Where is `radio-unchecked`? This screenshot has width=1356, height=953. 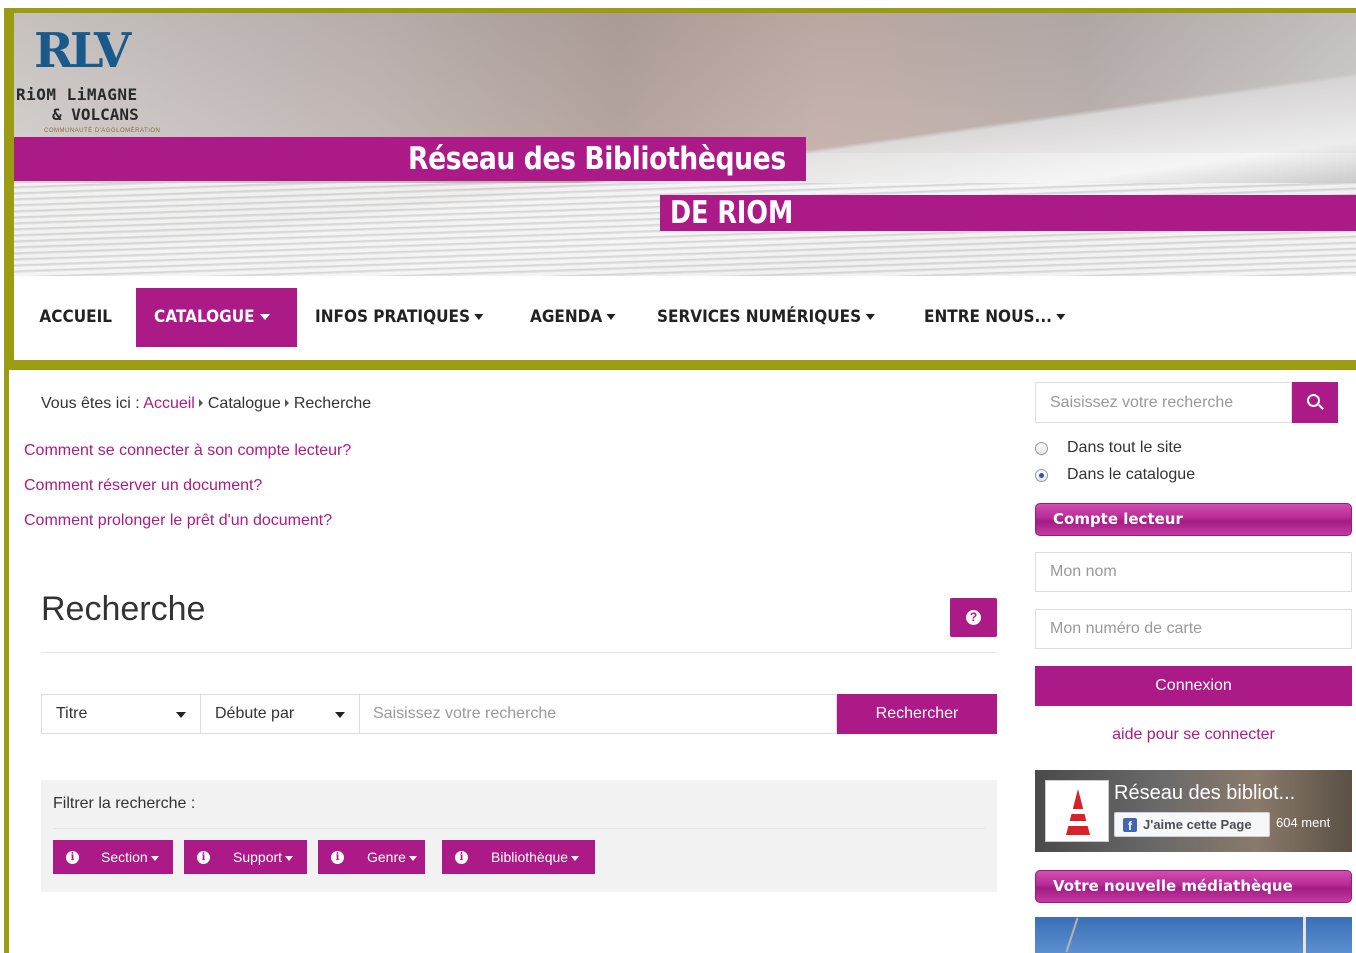 radio-unchecked is located at coordinates (1041, 448).